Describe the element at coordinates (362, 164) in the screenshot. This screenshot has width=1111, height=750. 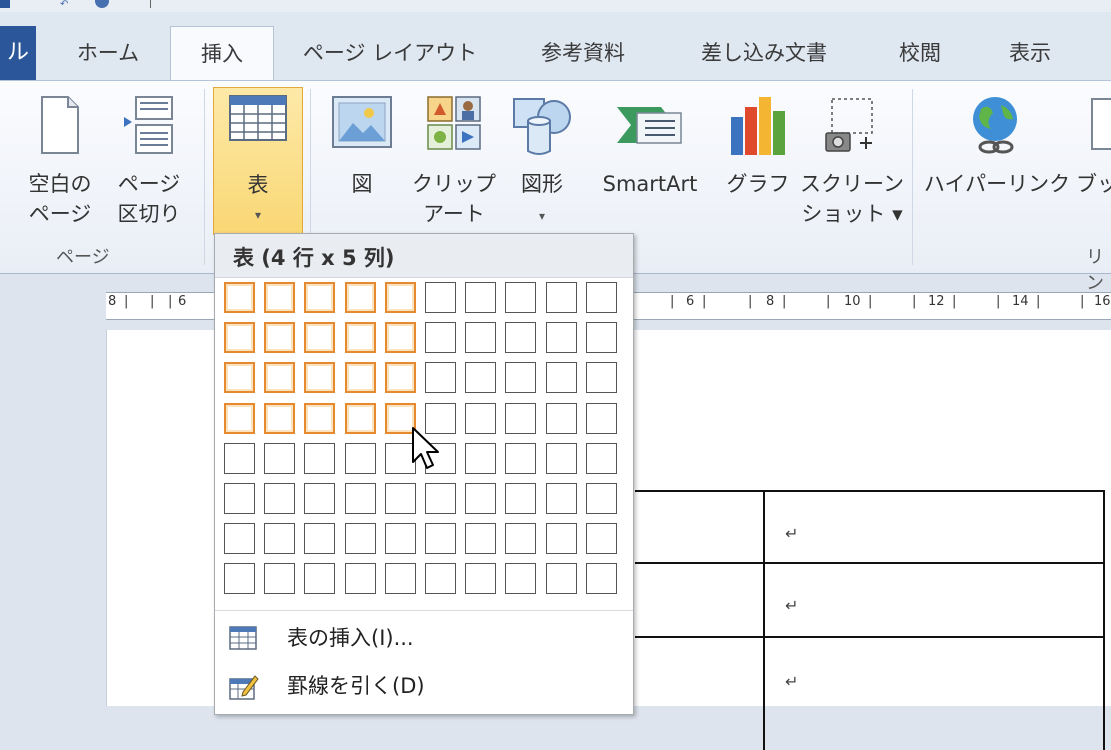
I see `picture-button: 図` at that location.